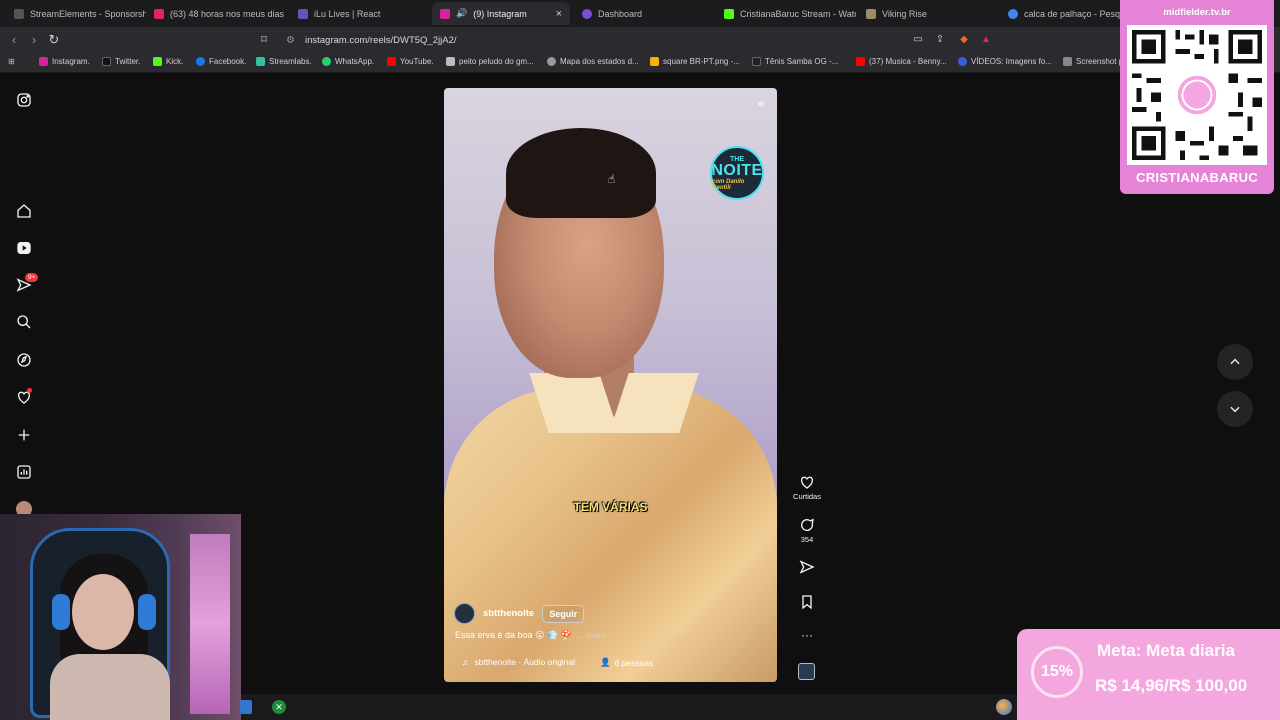 The width and height of the screenshot is (1280, 720). What do you see at coordinates (380, 40) in the screenshot?
I see `url-text: instagram.com/reels/DWT5Q_2jjA2/` at bounding box center [380, 40].